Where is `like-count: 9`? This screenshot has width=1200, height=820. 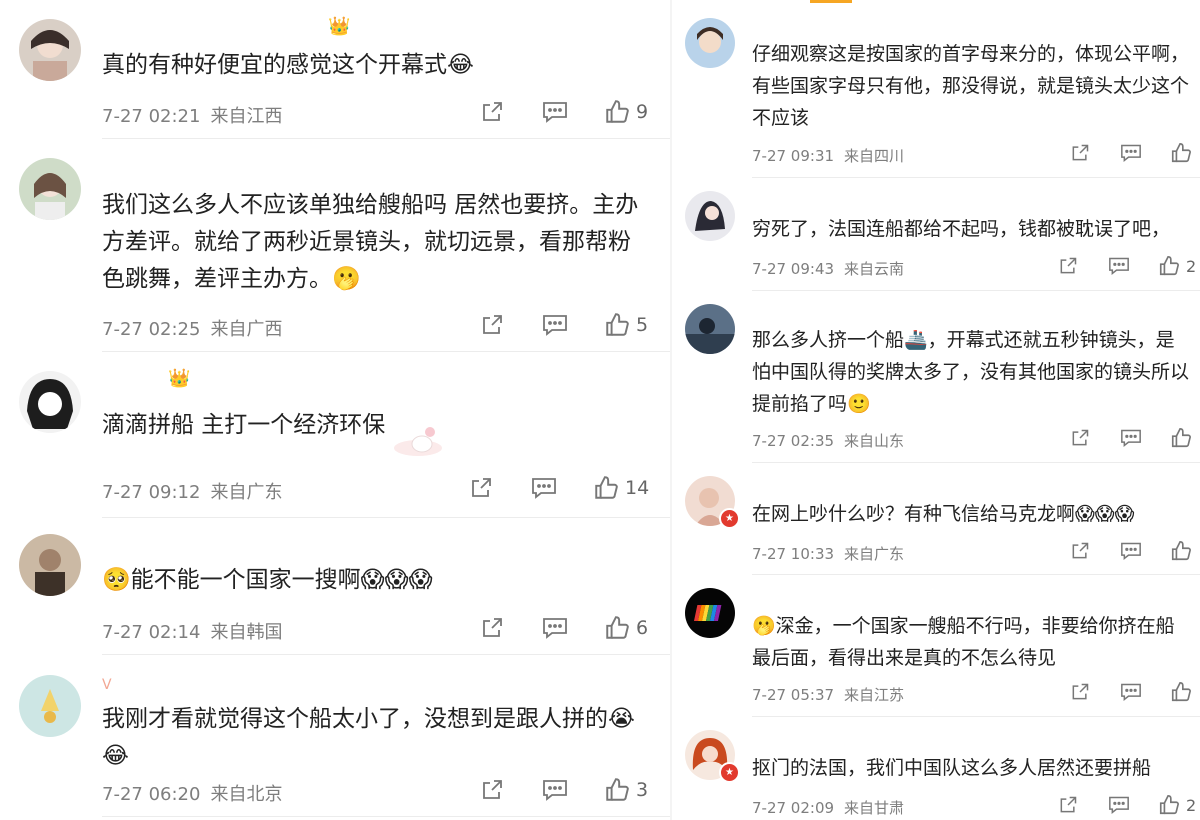
like-count: 9 is located at coordinates (642, 112).